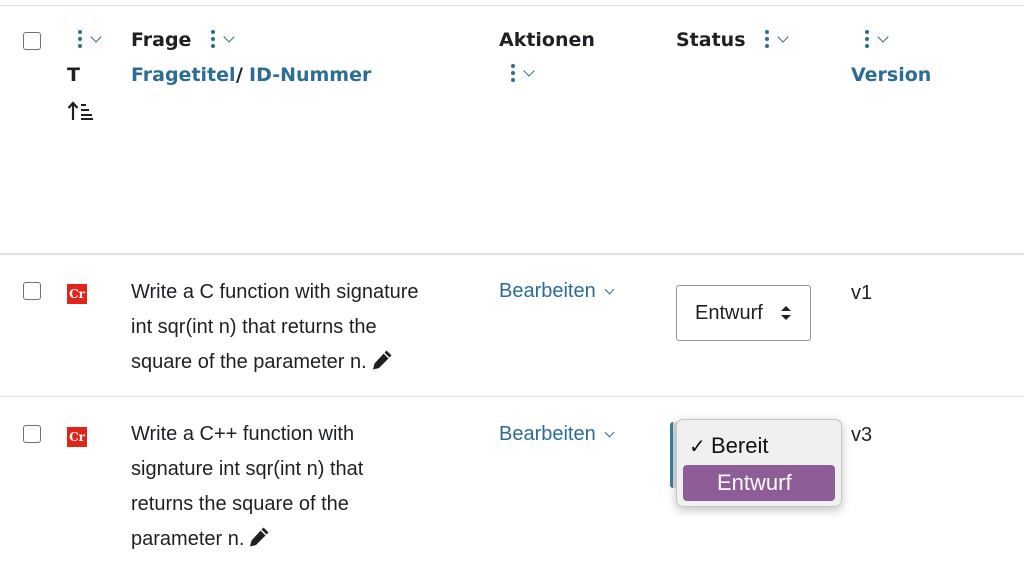 This screenshot has height=577, width=1024. Describe the element at coordinates (249, 362) in the screenshot. I see `question-text-line: square of the parameter n.` at that location.